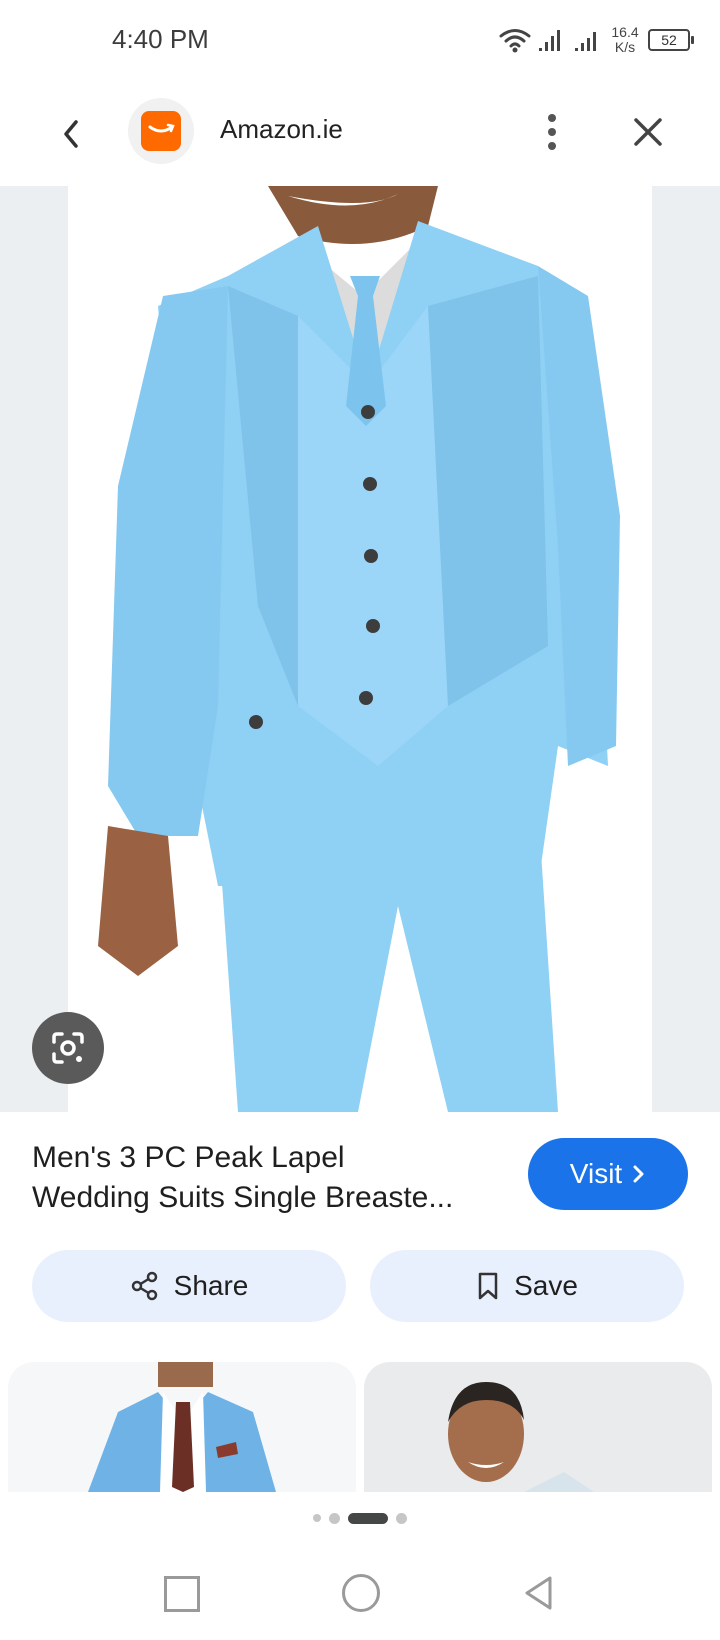  I want to click on close-button, so click(648, 132).